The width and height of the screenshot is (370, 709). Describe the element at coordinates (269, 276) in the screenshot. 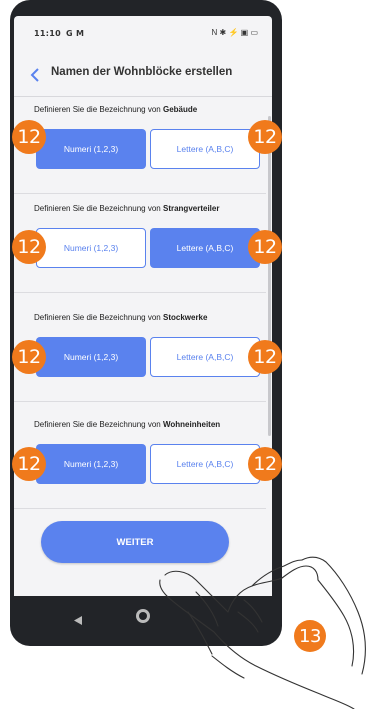

I see `scrollbar` at that location.